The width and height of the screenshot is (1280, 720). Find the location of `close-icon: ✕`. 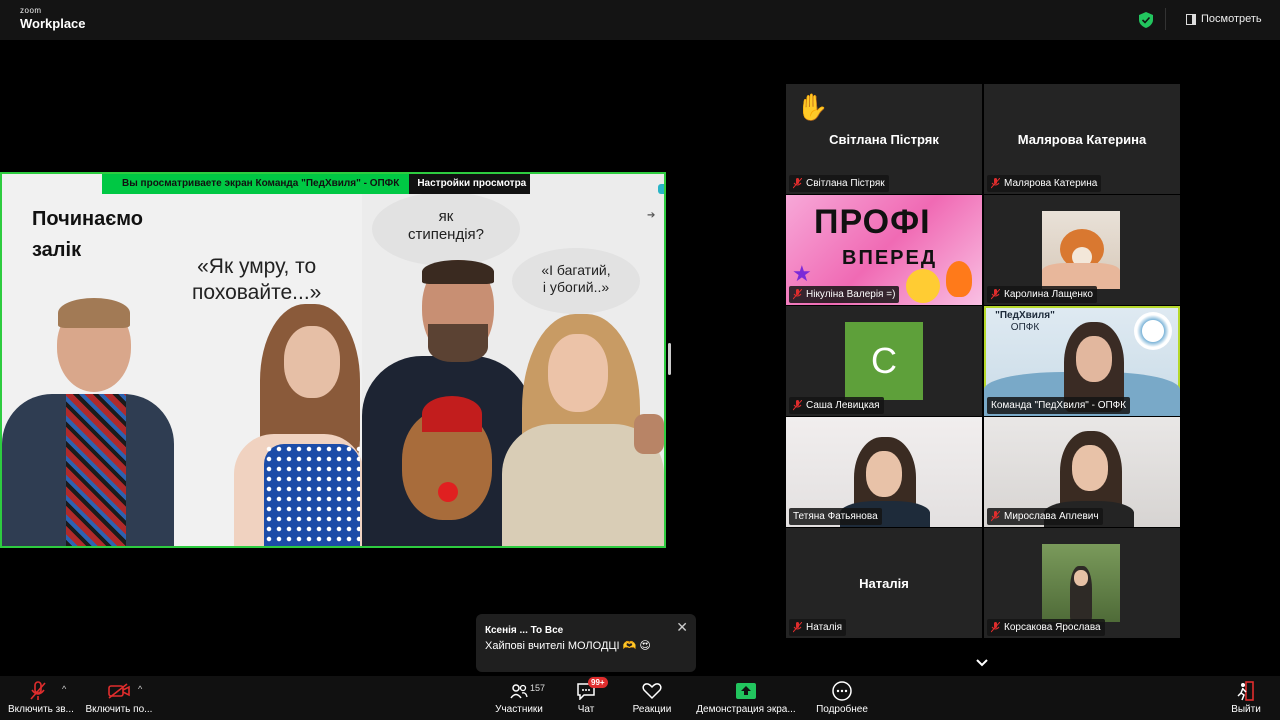

close-icon: ✕ is located at coordinates (682, 627).